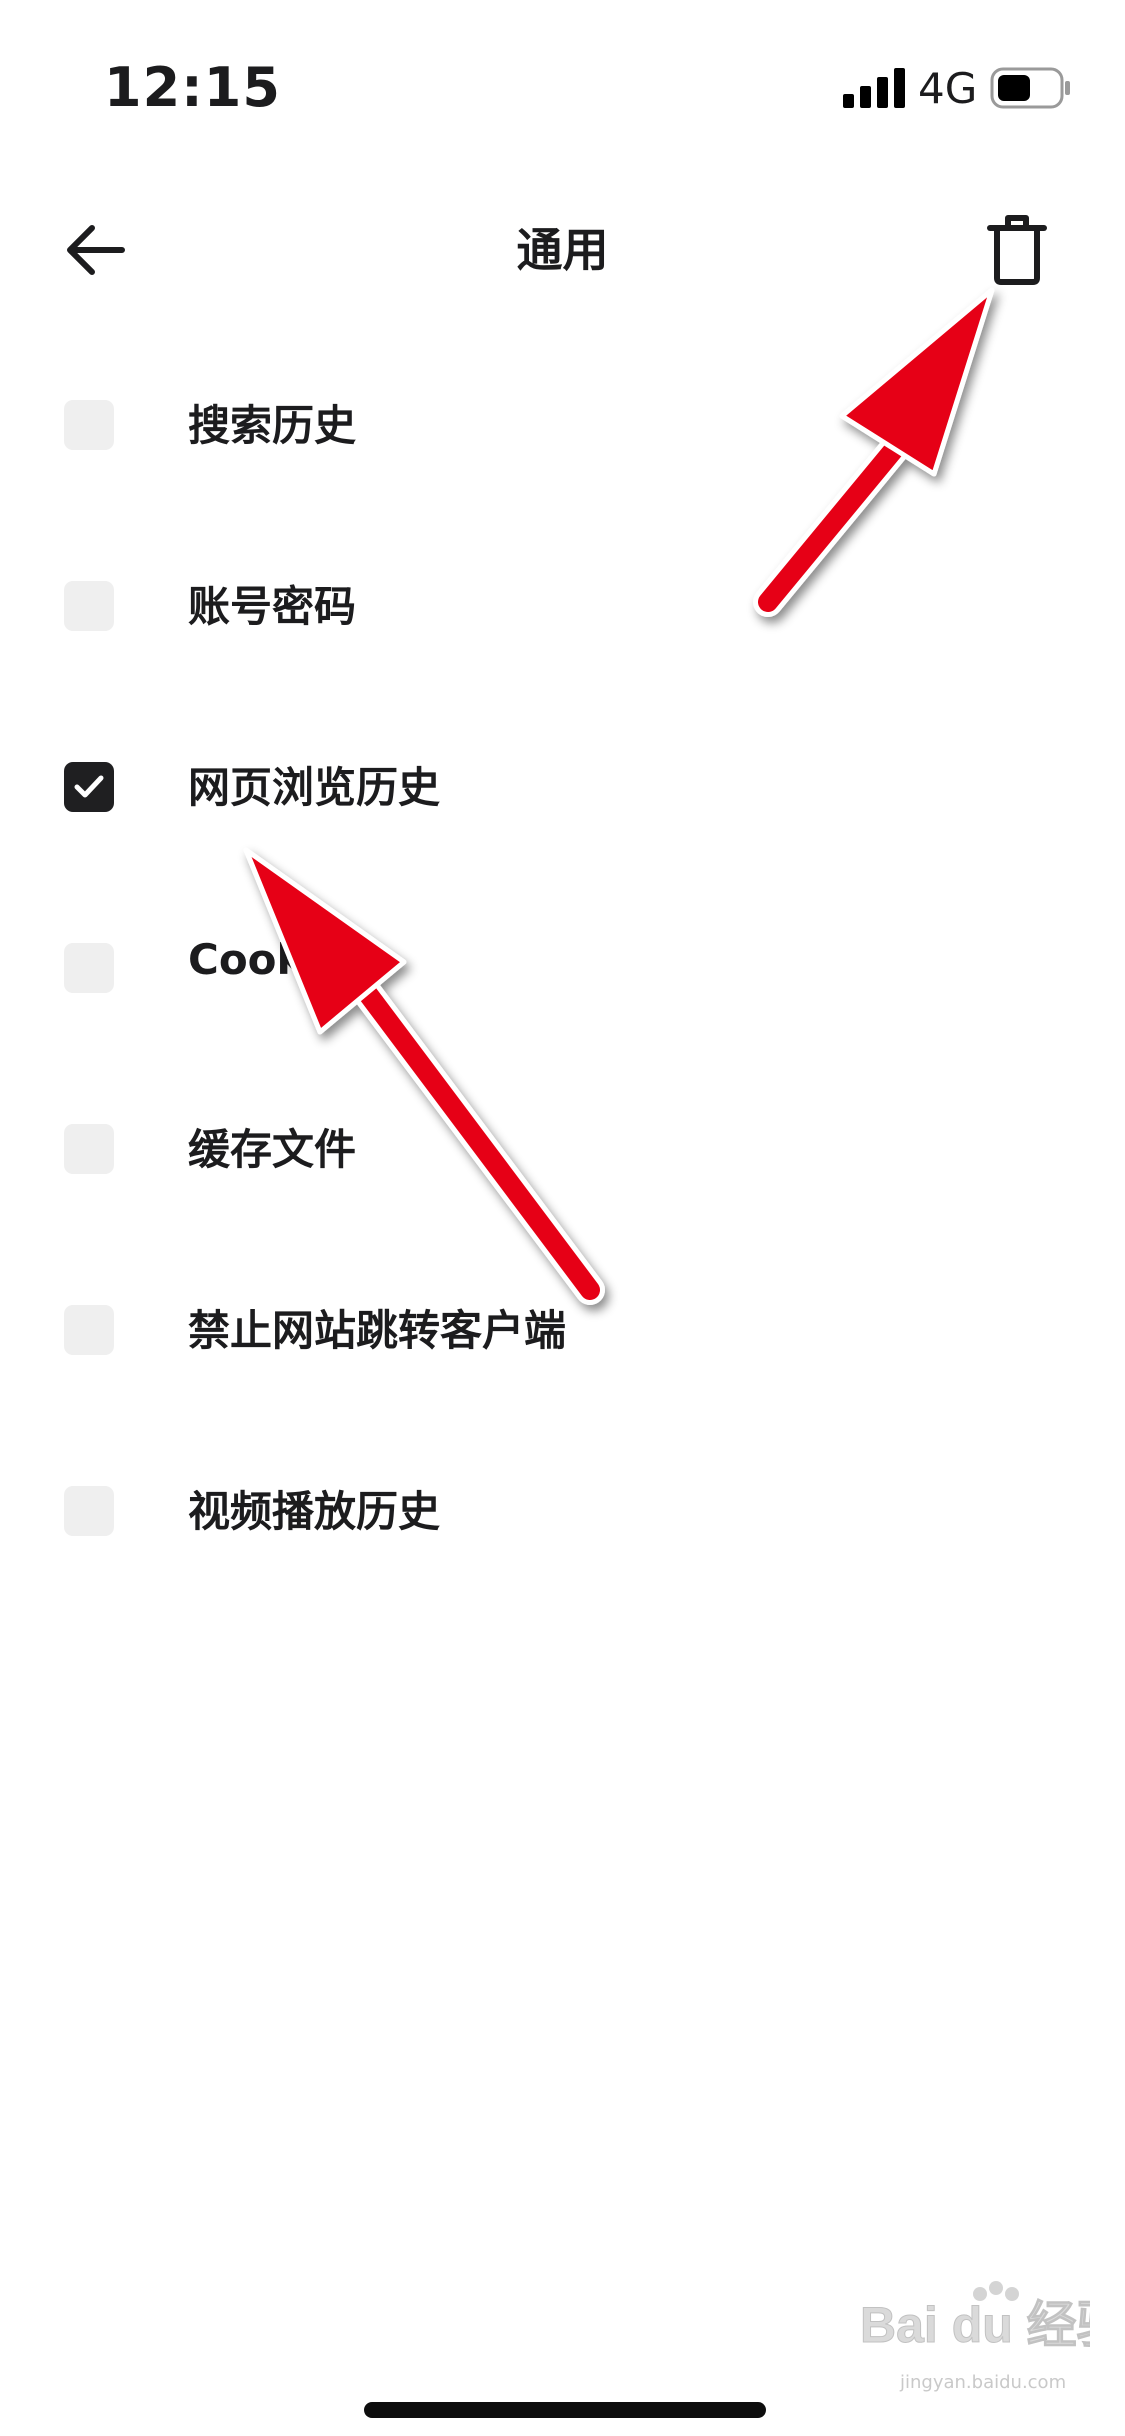 The image size is (1125, 2436). What do you see at coordinates (562, 450) in the screenshot?
I see `option-row-search-history: 搜索历史` at bounding box center [562, 450].